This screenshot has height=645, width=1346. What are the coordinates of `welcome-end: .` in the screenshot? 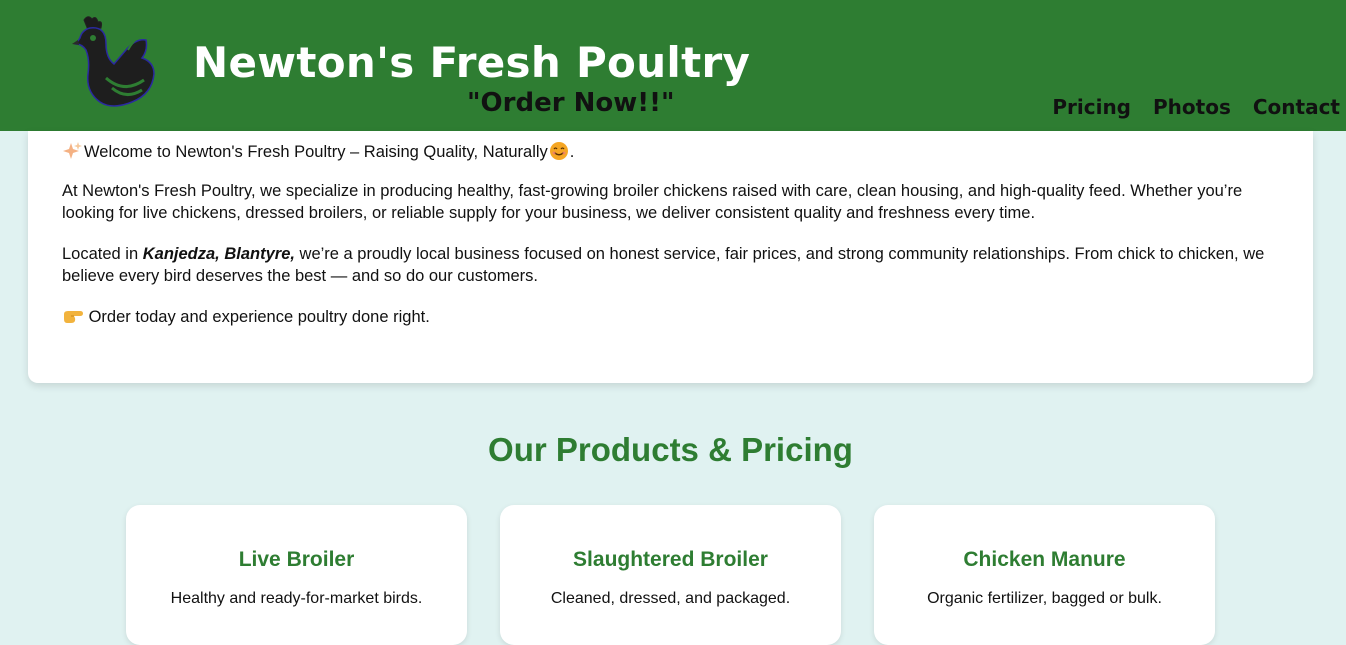 It's located at (572, 152).